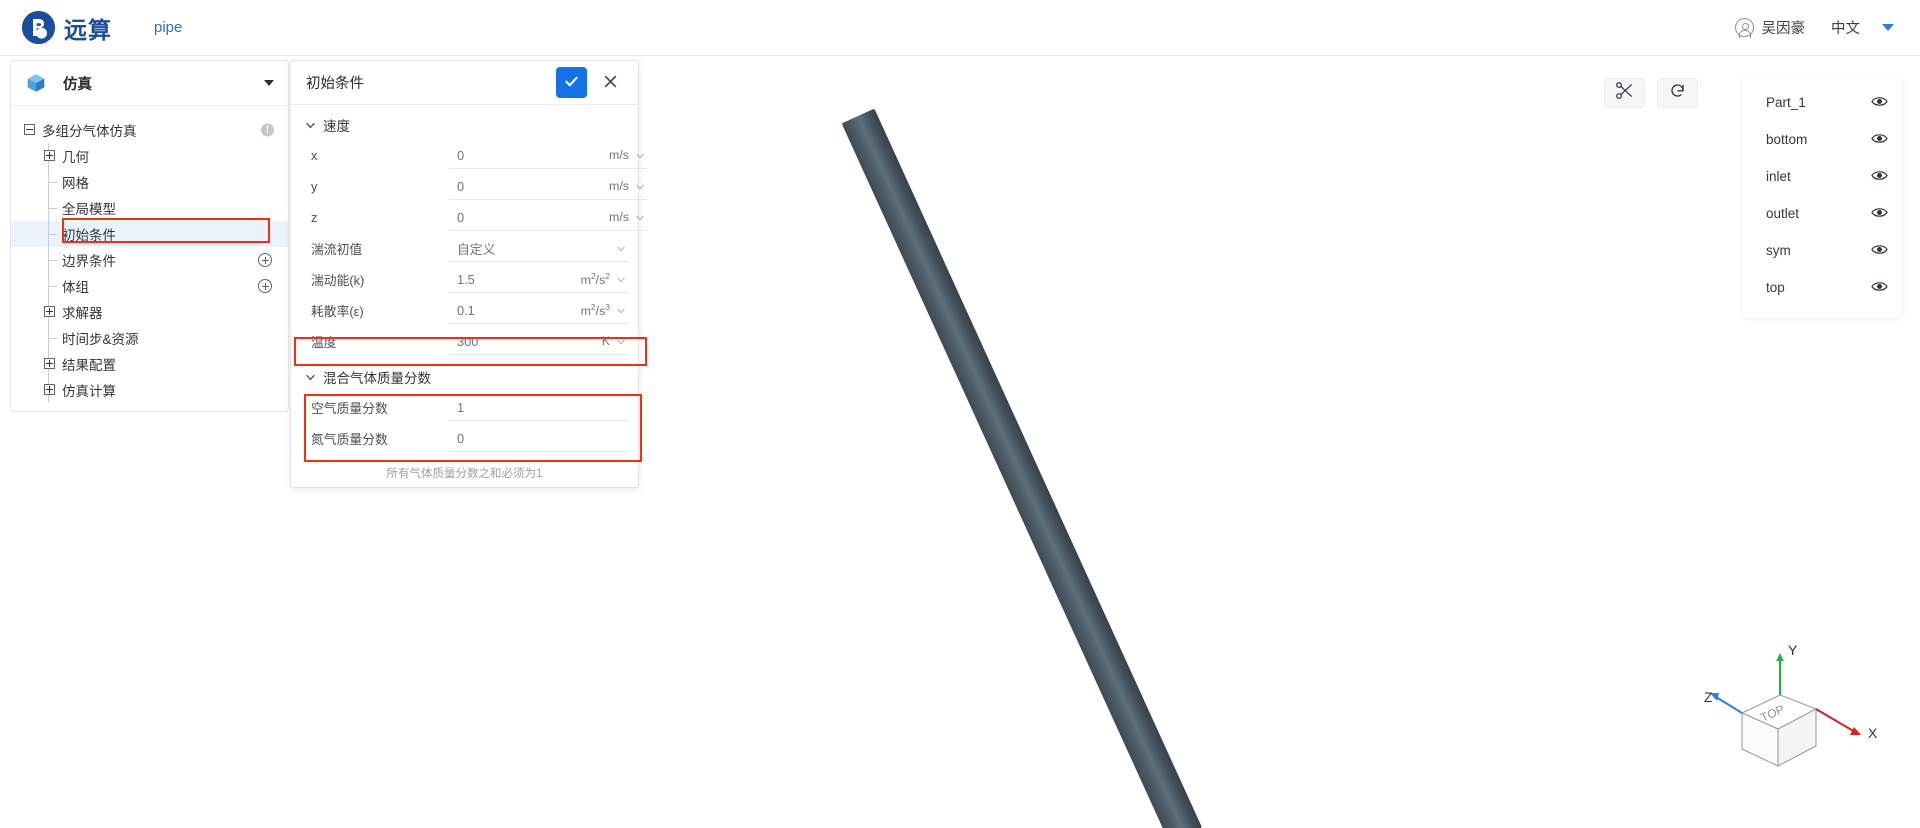  I want to click on form-row-label: 湍动能(k), so click(338, 280).